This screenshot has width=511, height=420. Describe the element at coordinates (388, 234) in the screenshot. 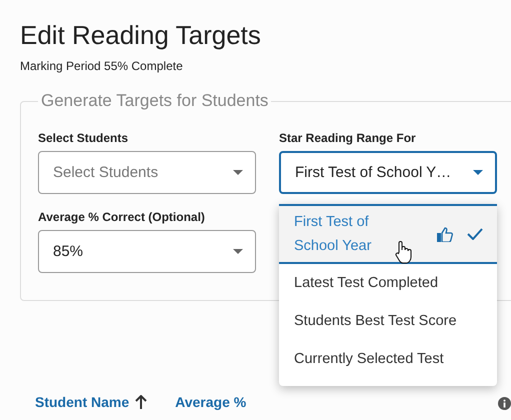

I see `dropdown-option: First Test of School Year` at that location.